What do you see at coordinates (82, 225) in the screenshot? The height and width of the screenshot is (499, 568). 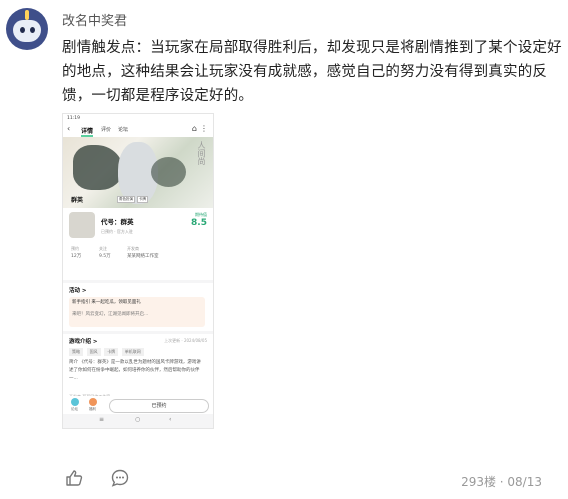 I see `game-icon` at bounding box center [82, 225].